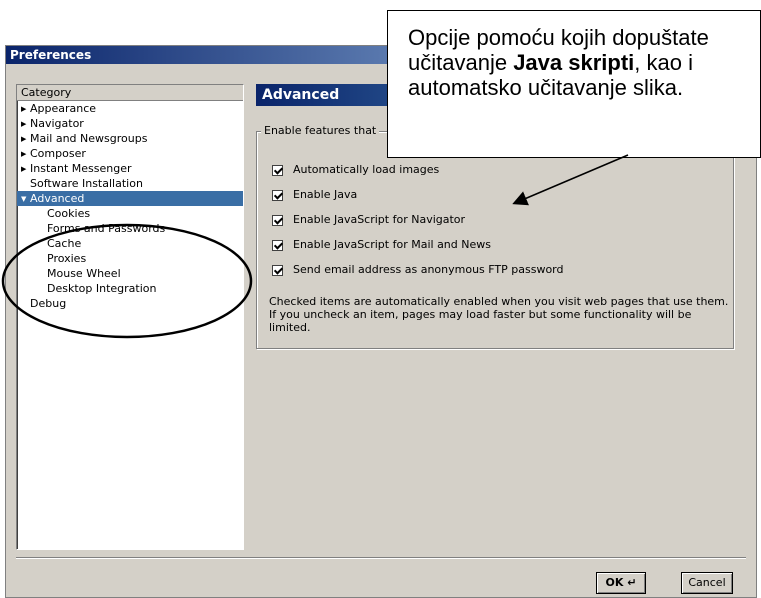  I want to click on tree-item-label: Forms and Passwords, so click(106, 228).